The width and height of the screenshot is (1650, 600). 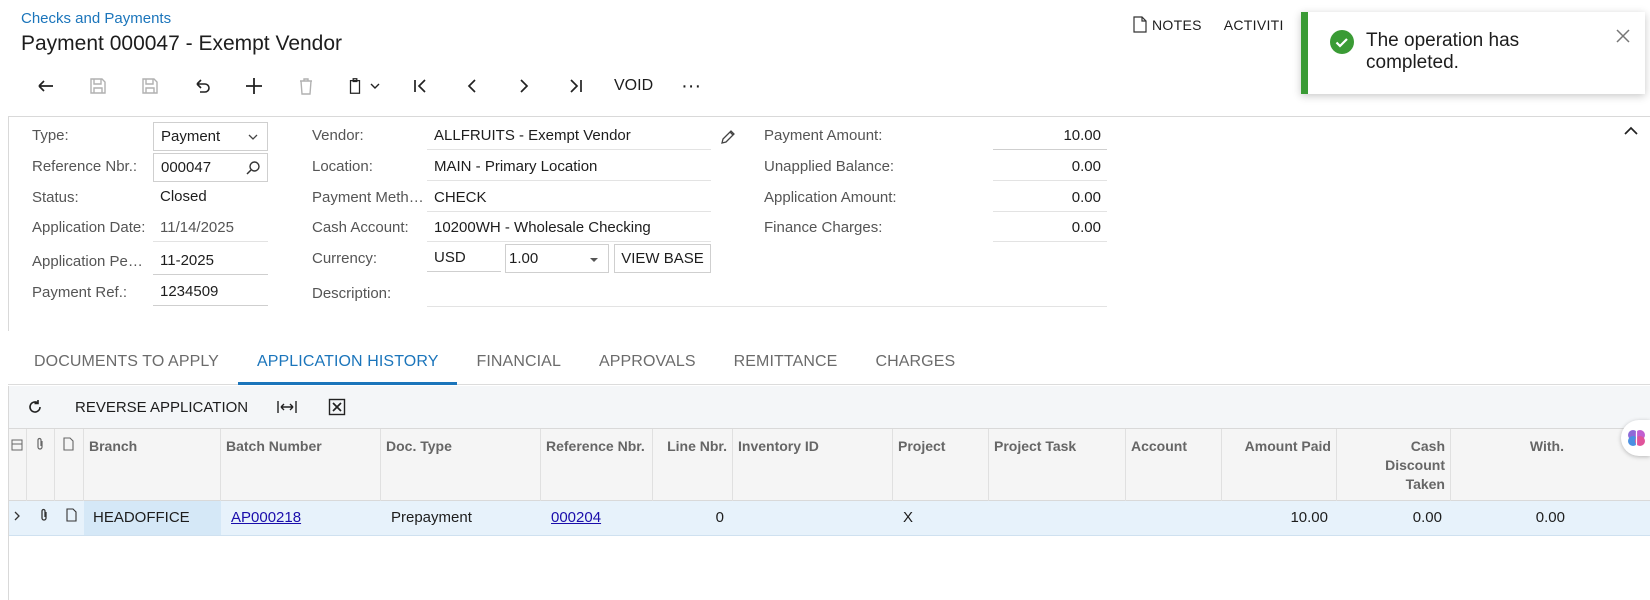 What do you see at coordinates (813, 465) in the screenshot?
I see `col-inventory-id: Inventory ID` at bounding box center [813, 465].